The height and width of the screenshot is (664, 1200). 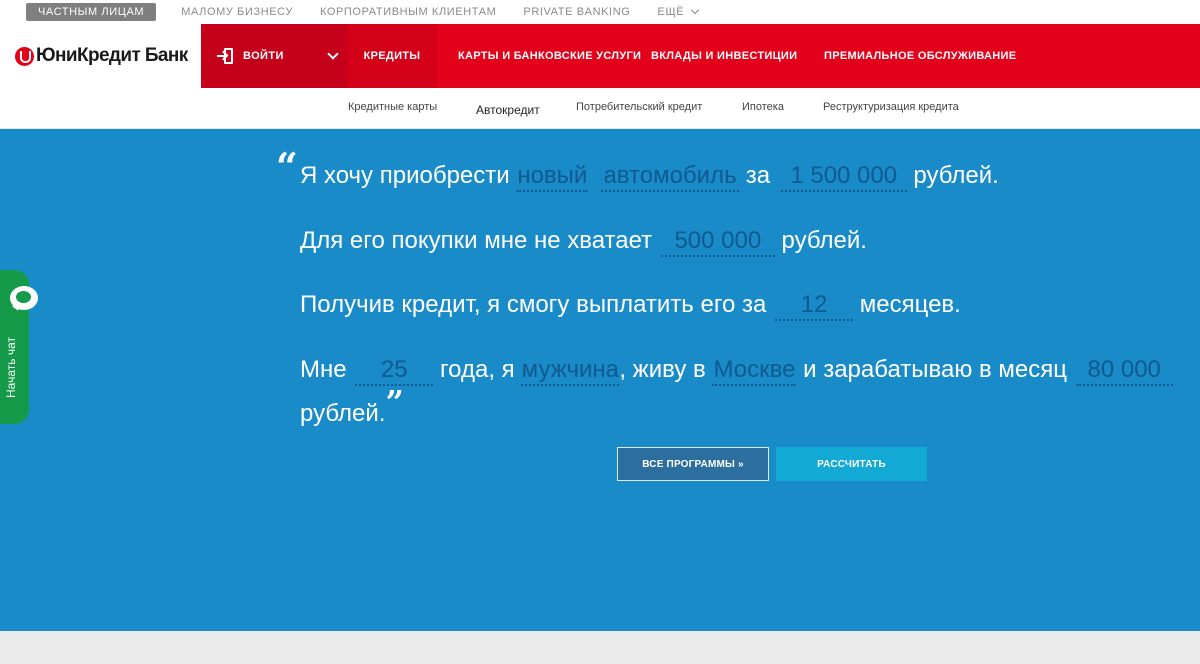 I want to click on quote-open-mark: “, so click(x=287, y=166).